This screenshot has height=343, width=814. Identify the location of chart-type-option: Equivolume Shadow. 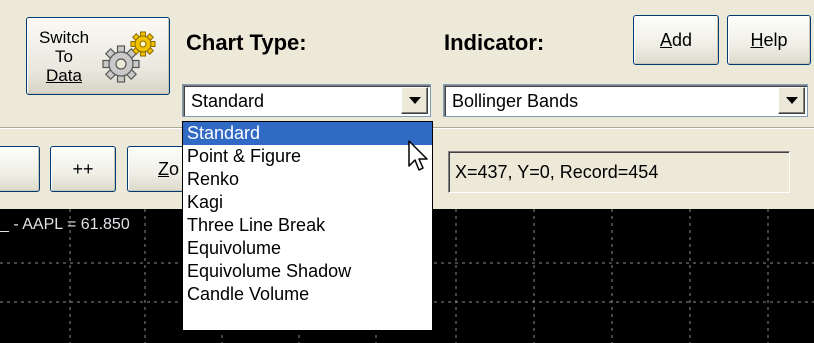
(307, 271).